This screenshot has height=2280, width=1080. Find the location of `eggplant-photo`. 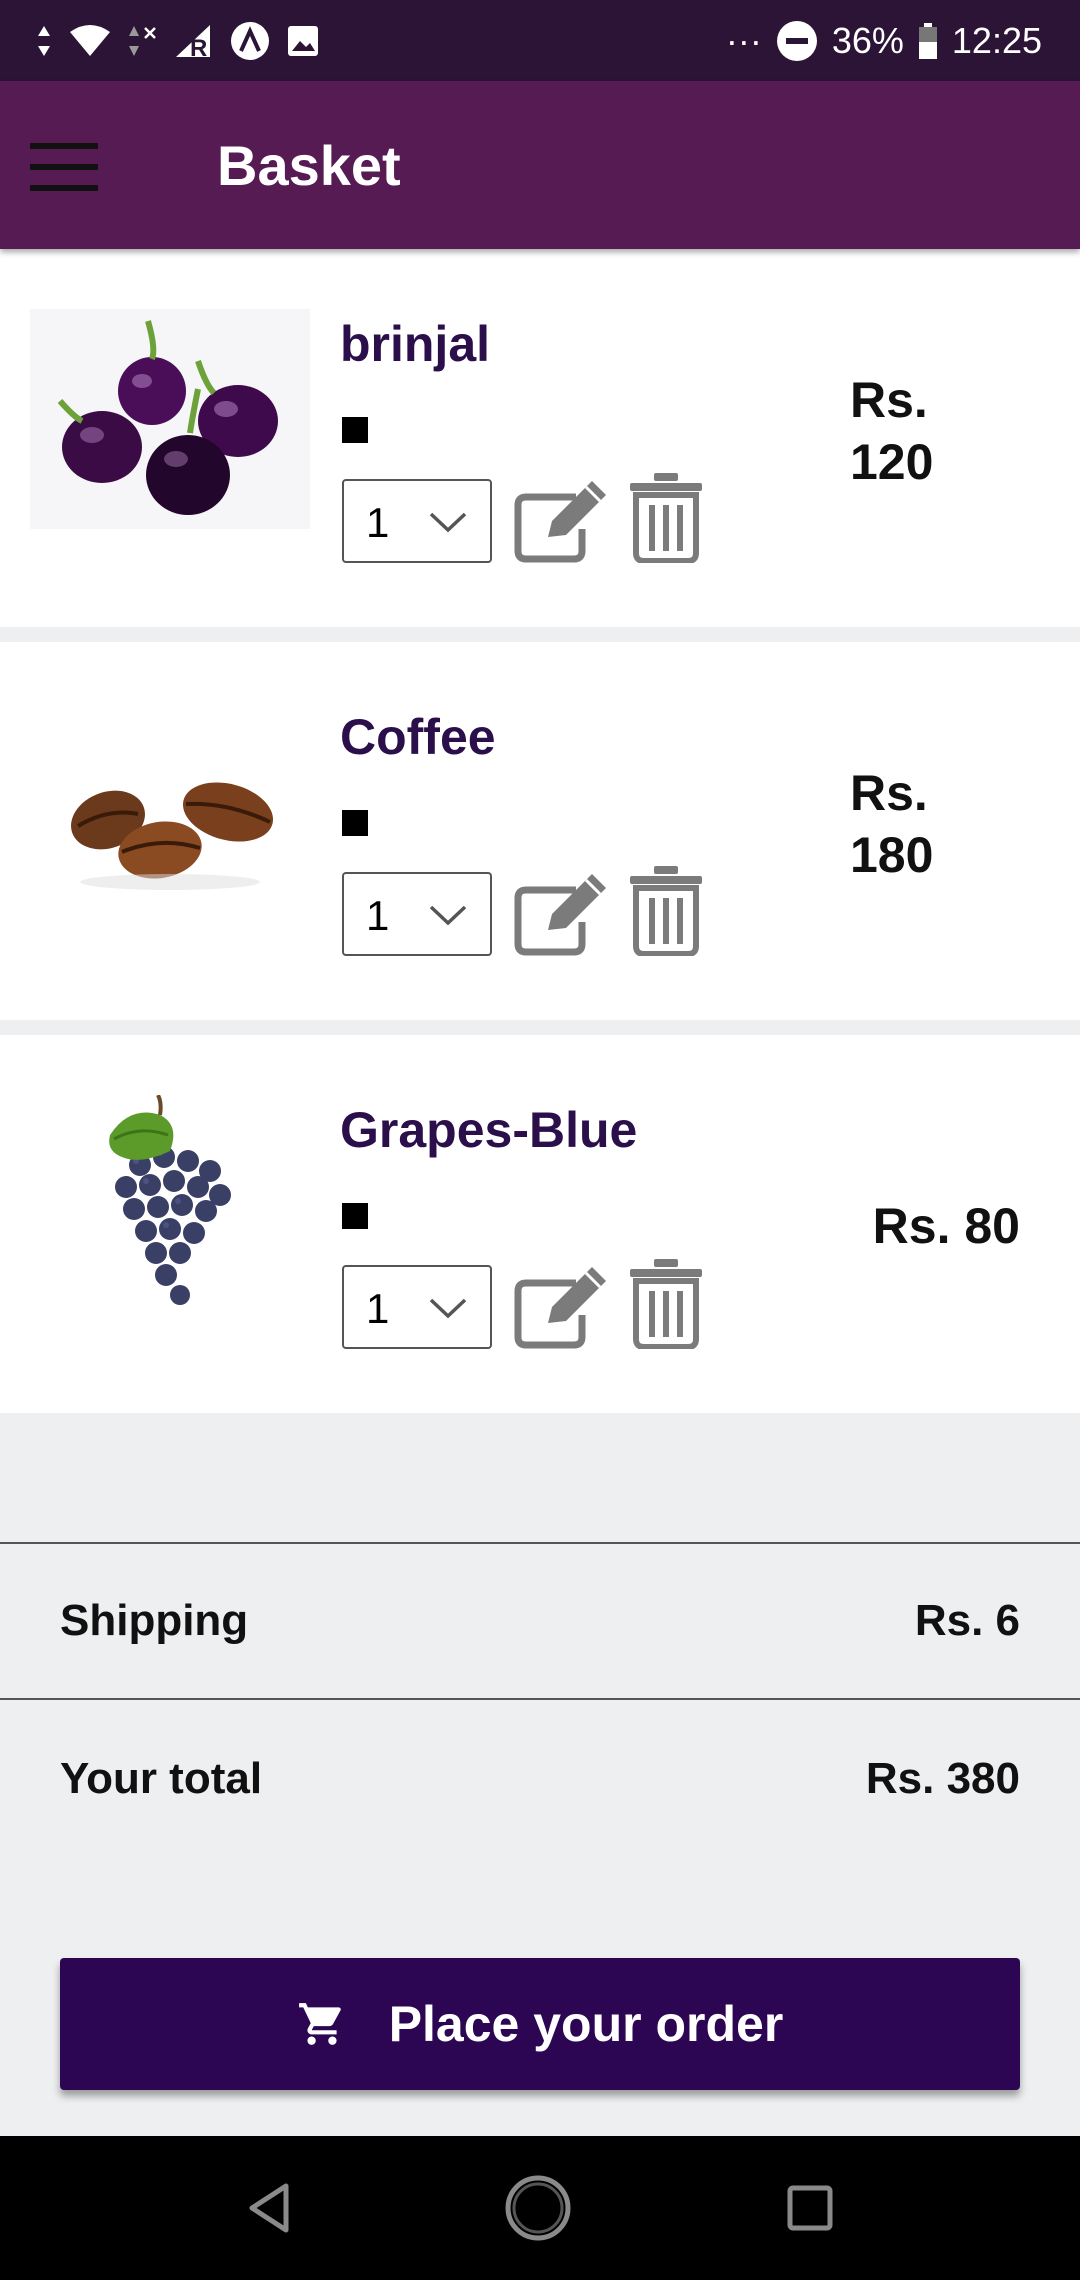

eggplant-photo is located at coordinates (170, 419).